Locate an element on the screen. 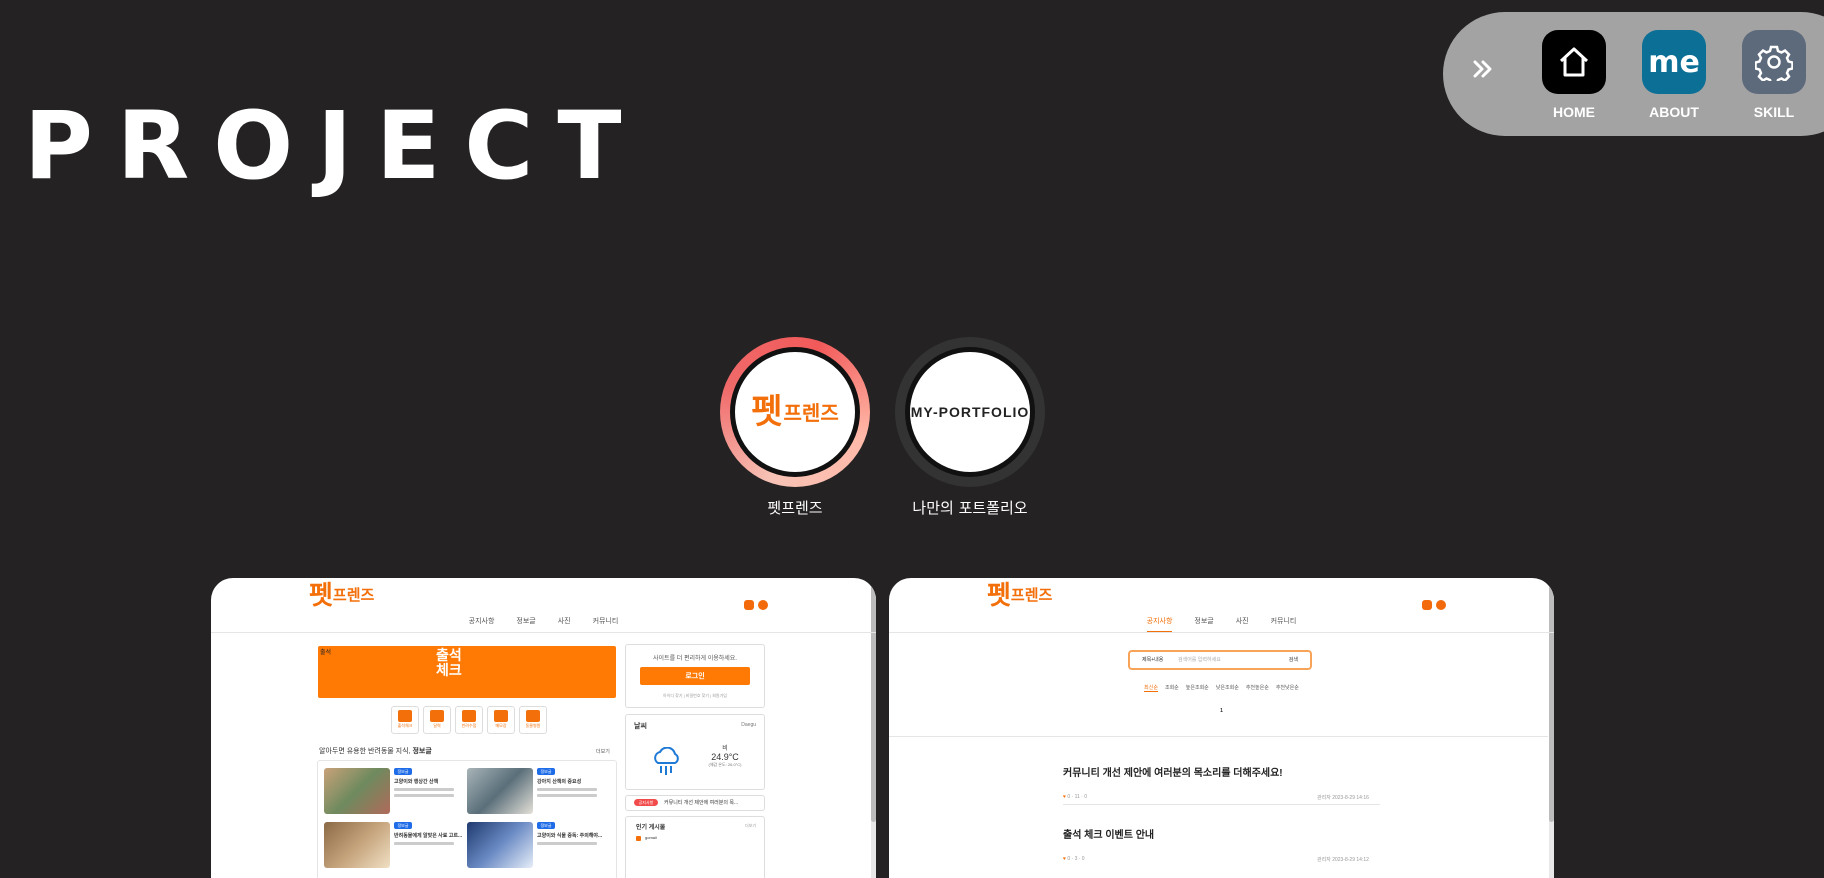 This screenshot has width=1824, height=878. me-icon: me is located at coordinates (1674, 62).